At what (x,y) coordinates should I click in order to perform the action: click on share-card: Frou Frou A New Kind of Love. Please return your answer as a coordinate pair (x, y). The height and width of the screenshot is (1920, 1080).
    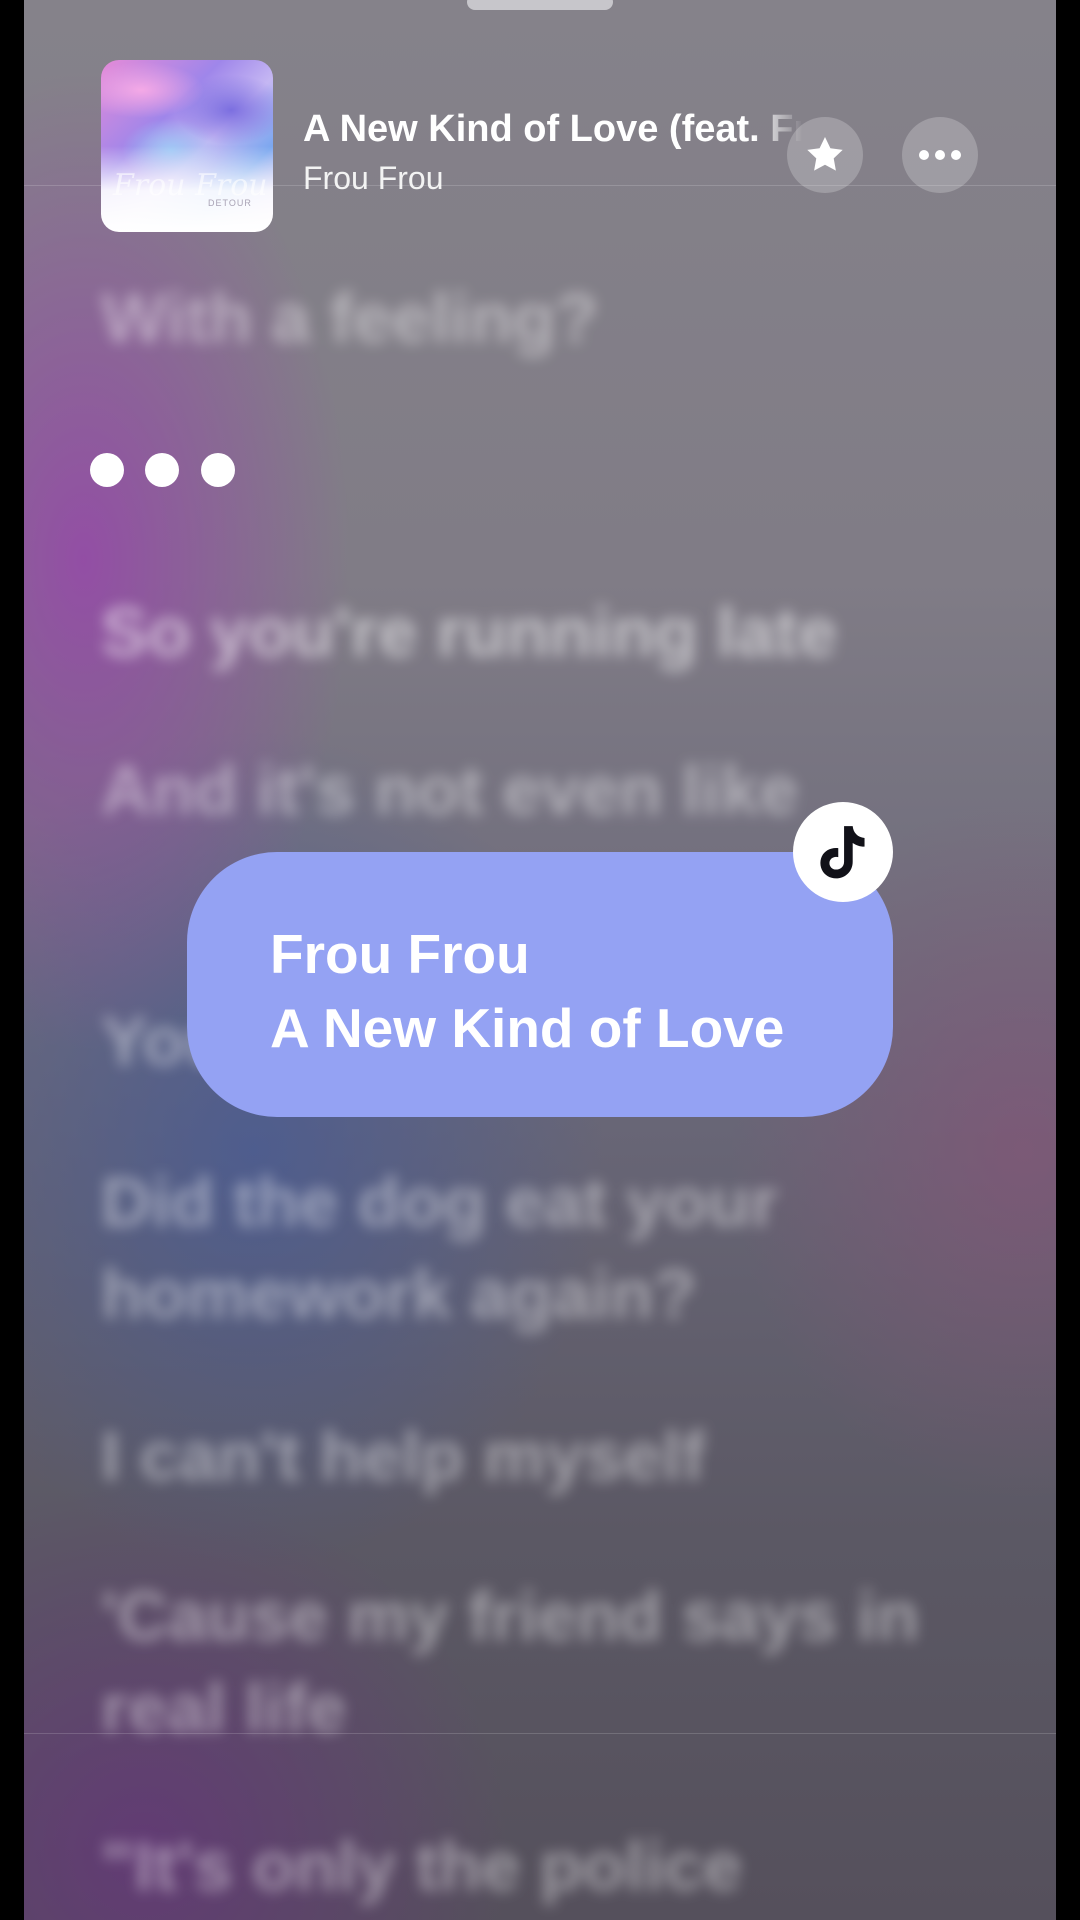
    Looking at the image, I should click on (540, 984).